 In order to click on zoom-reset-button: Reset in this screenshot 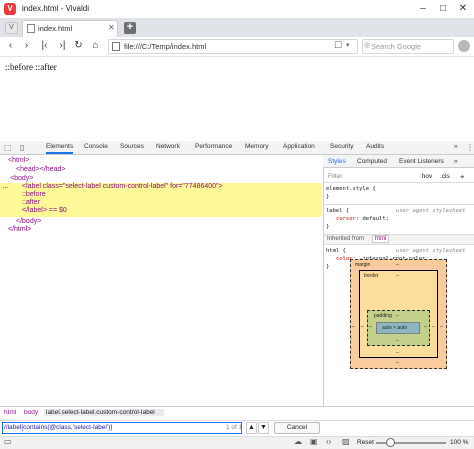, I will do `click(365, 442)`.